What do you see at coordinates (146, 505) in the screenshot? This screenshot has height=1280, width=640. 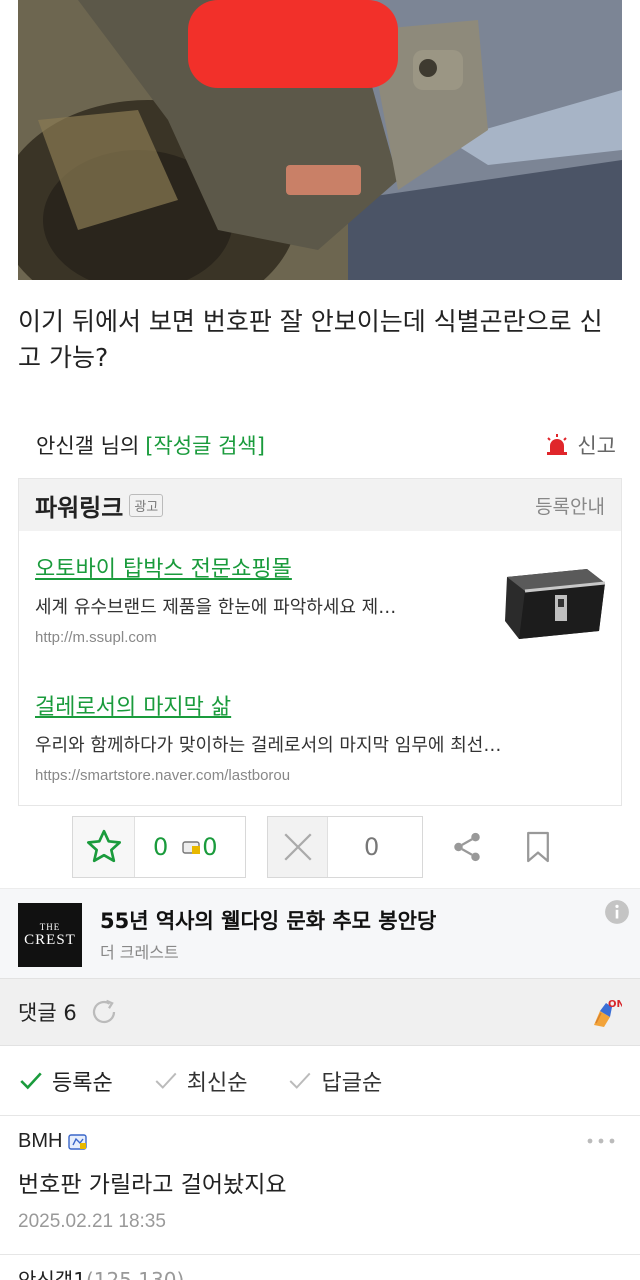 I see `ad-badge: 광고` at bounding box center [146, 505].